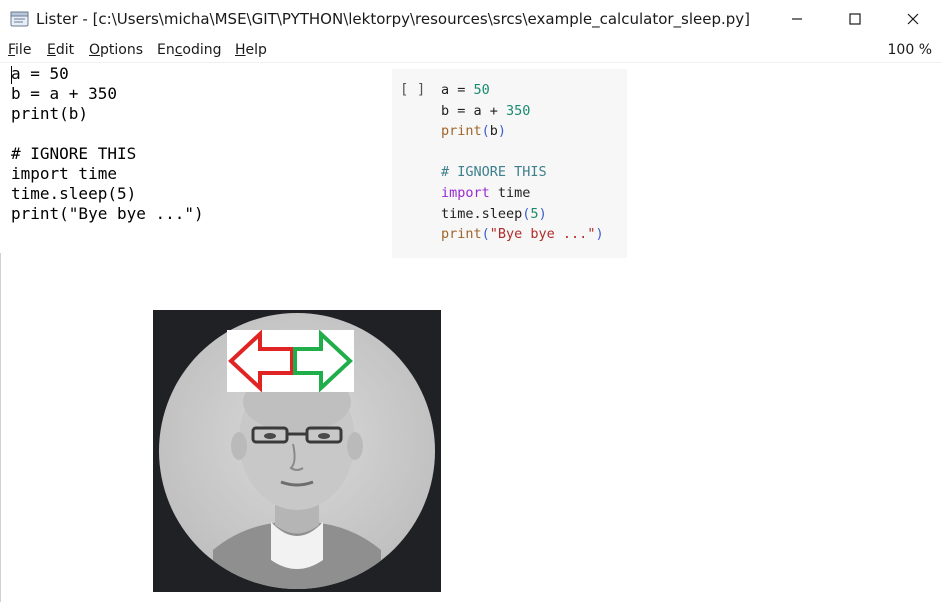 The width and height of the screenshot is (942, 602). I want to click on code-line: b = a + 350, so click(64, 93).